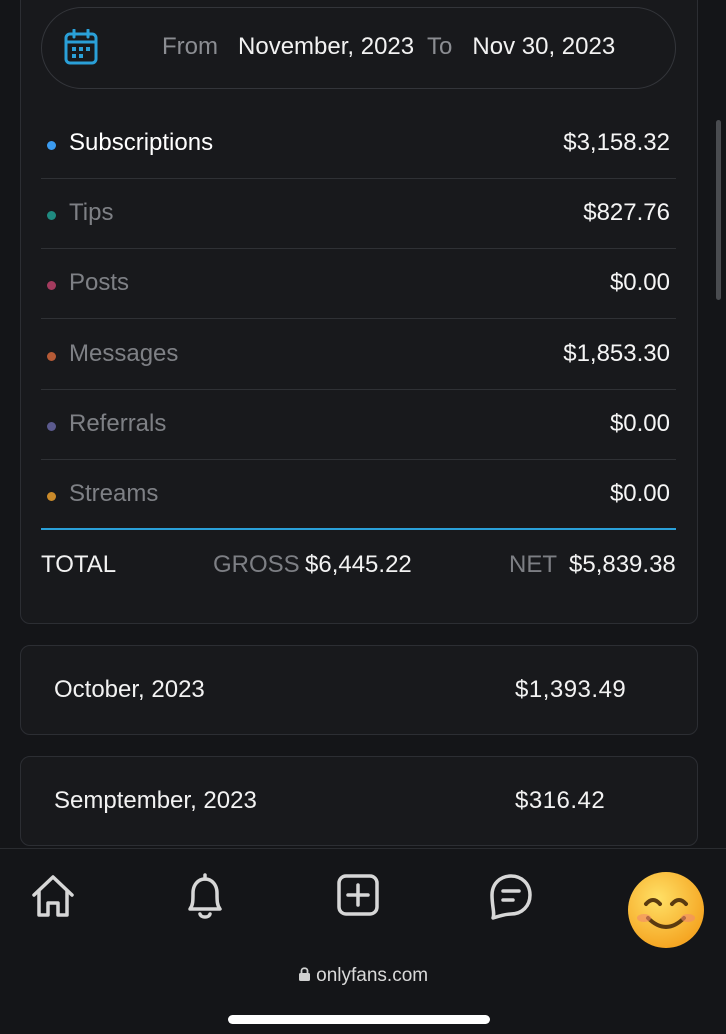  What do you see at coordinates (511, 899) in the screenshot?
I see `messages-icon` at bounding box center [511, 899].